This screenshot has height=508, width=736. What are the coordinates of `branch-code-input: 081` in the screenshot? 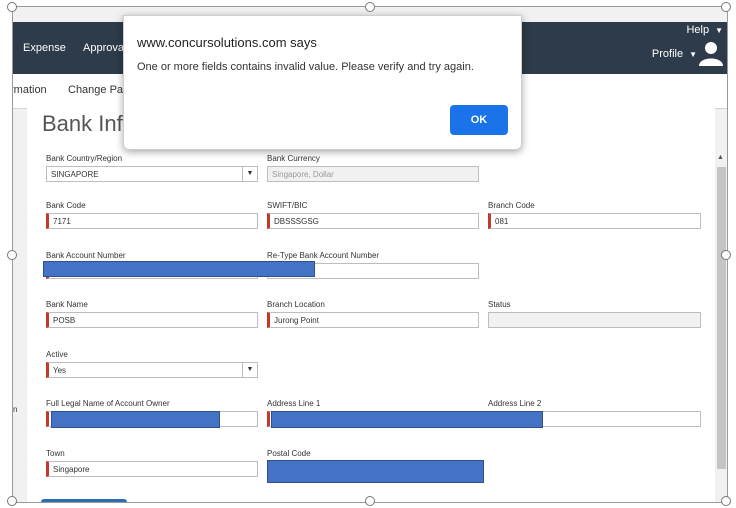 It's located at (594, 221).